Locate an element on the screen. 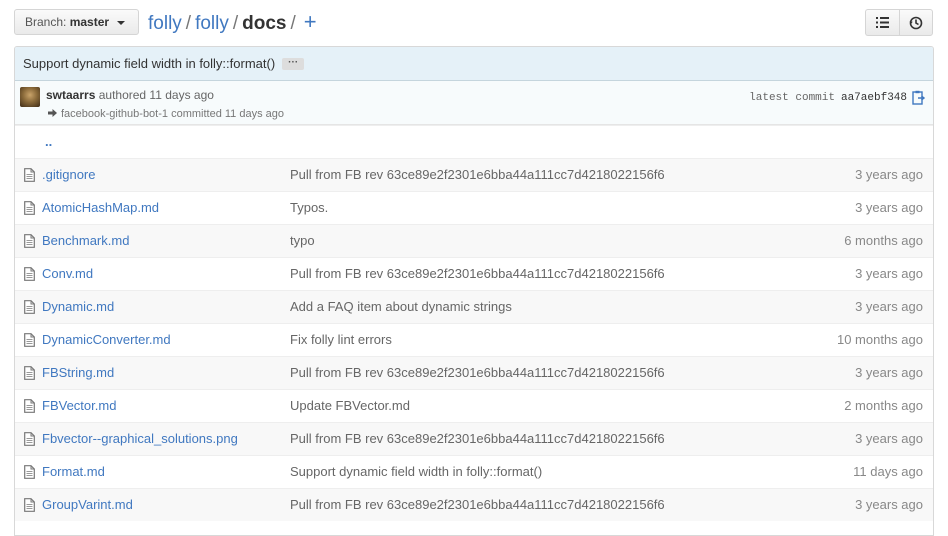 The width and height of the screenshot is (948, 536). branch-selector-button: Branch: master is located at coordinates (76, 22).